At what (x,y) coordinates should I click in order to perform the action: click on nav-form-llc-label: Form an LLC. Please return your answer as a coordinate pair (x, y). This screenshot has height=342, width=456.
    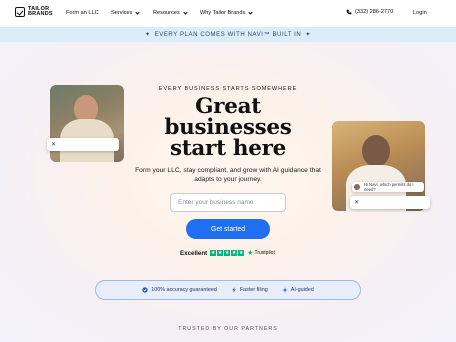
    Looking at the image, I should click on (82, 13).